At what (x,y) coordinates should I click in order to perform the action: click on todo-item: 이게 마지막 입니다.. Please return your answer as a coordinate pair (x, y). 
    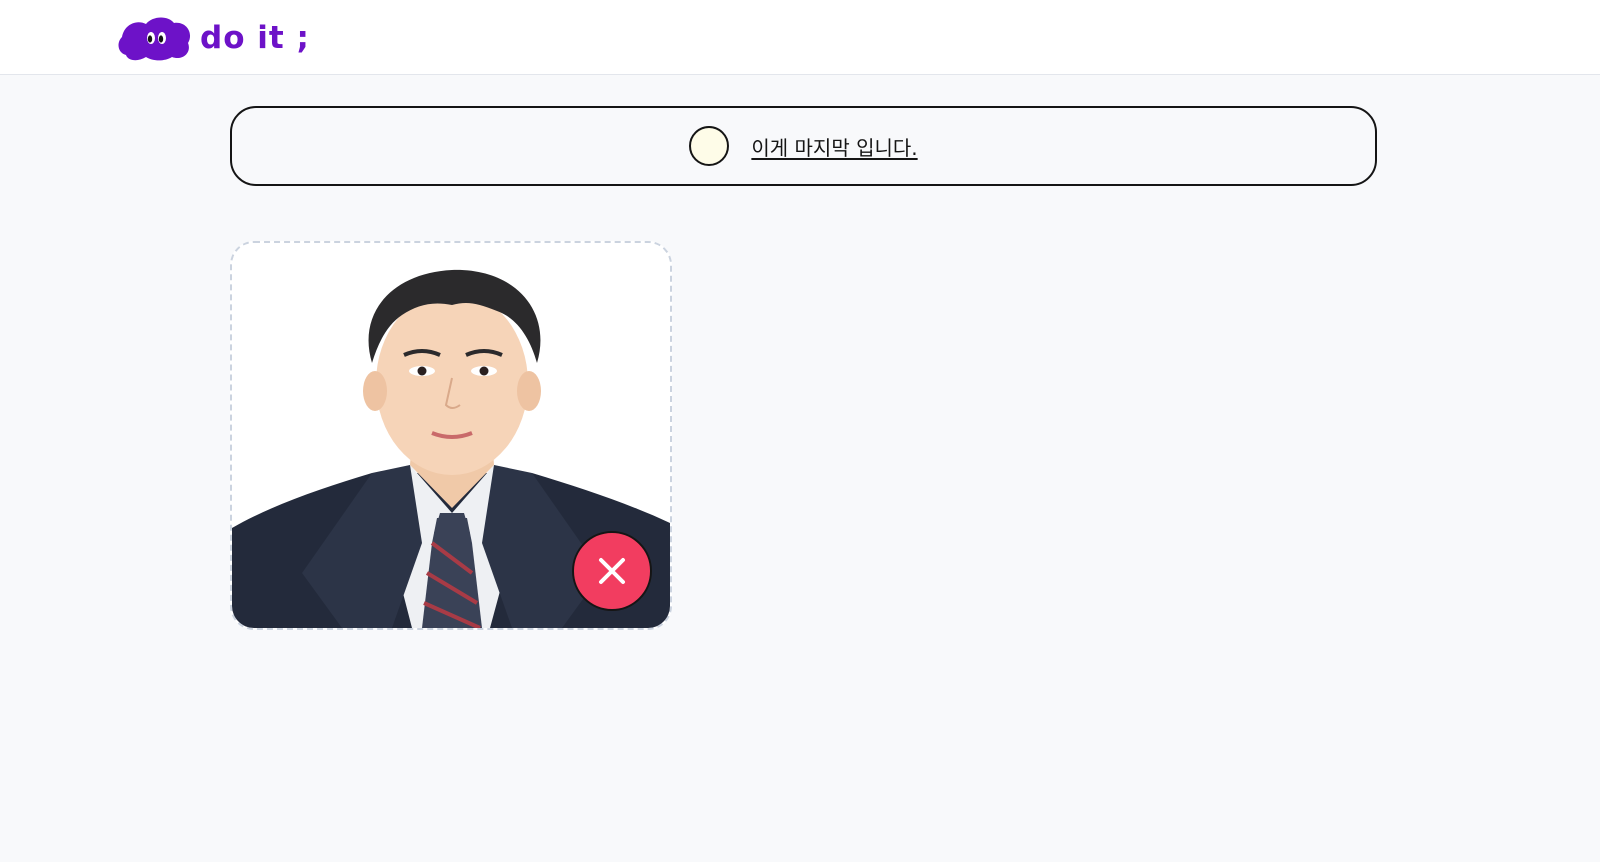
    Looking at the image, I should click on (803, 146).